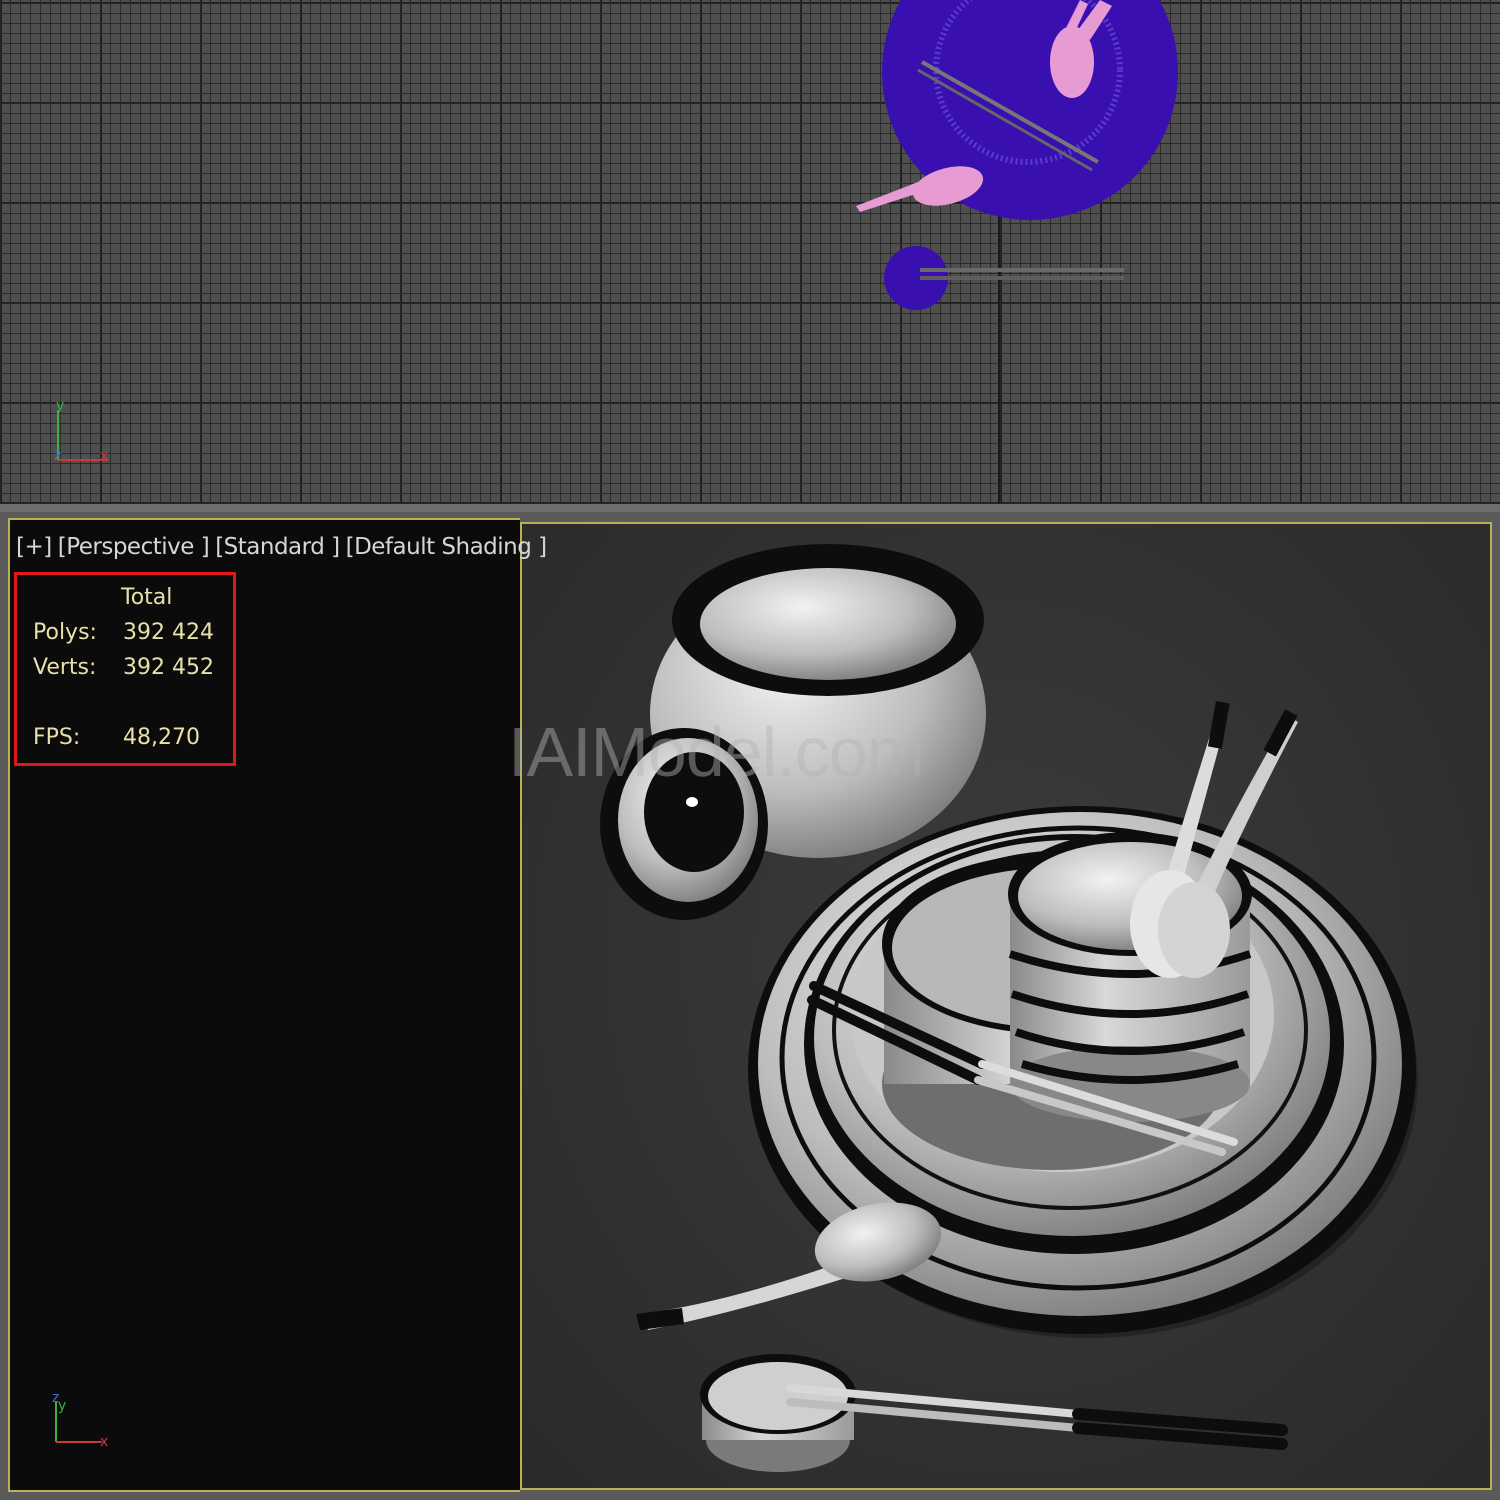 Image resolution: width=1500 pixels, height=1500 pixels. I want to click on top-gizmo-y-label: y, so click(60, 406).